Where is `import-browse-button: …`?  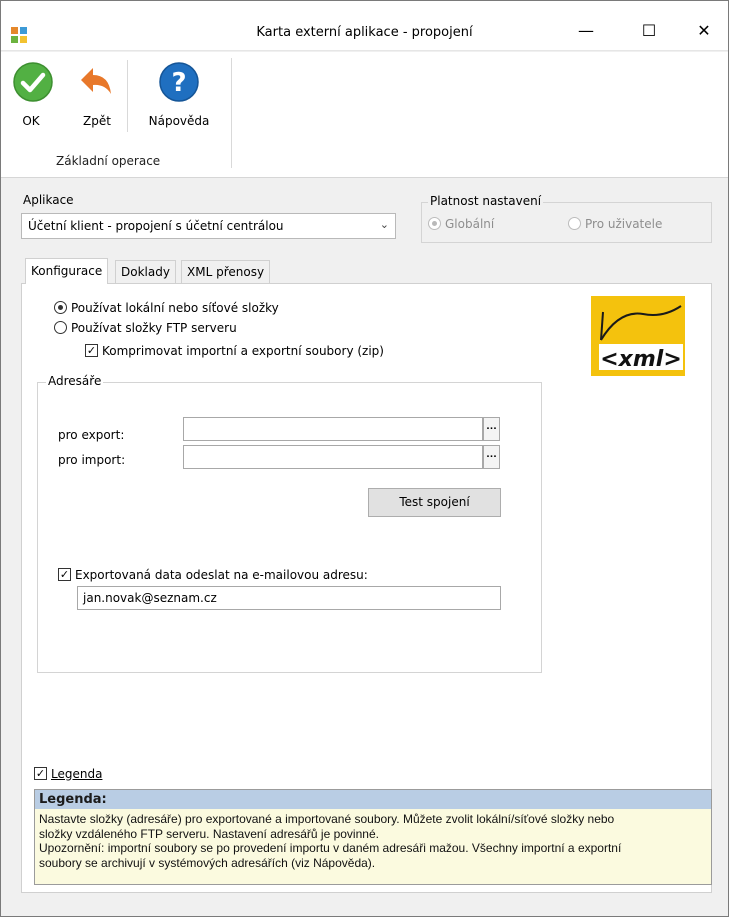 import-browse-button: … is located at coordinates (491, 457).